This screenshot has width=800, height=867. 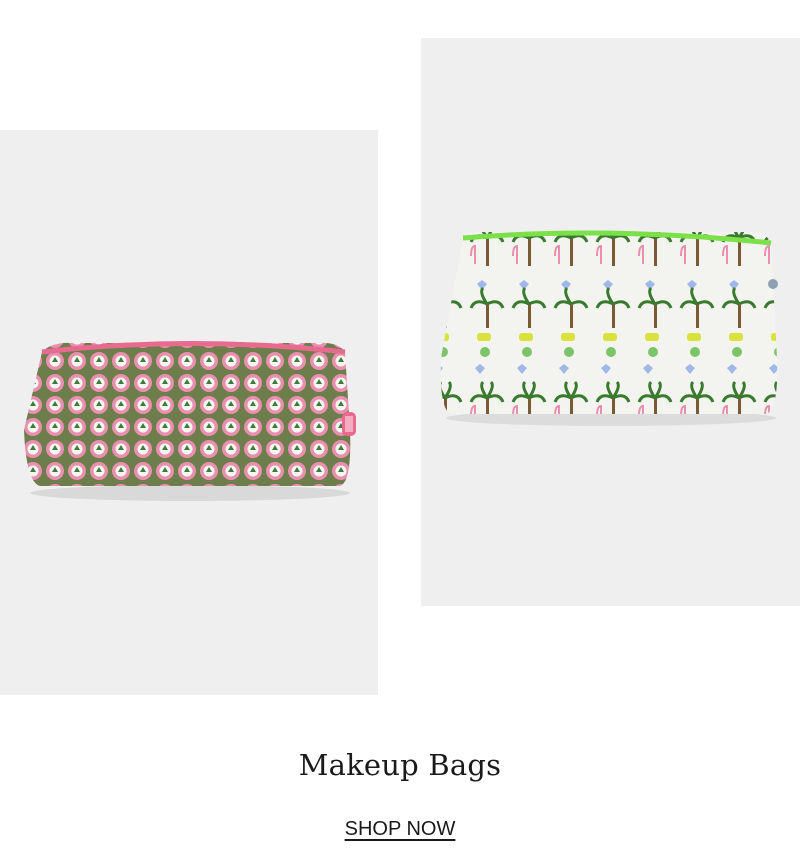 What do you see at coordinates (609, 328) in the screenshot?
I see `palm-print-bag-image` at bounding box center [609, 328].